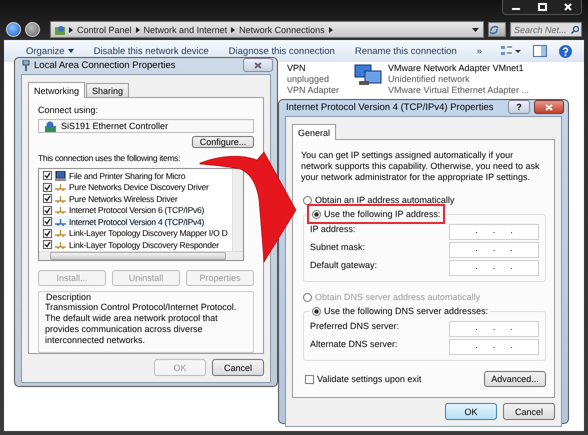 The width and height of the screenshot is (588, 435). What do you see at coordinates (354, 344) in the screenshot?
I see `field-label: Alternate DNS server:` at bounding box center [354, 344].